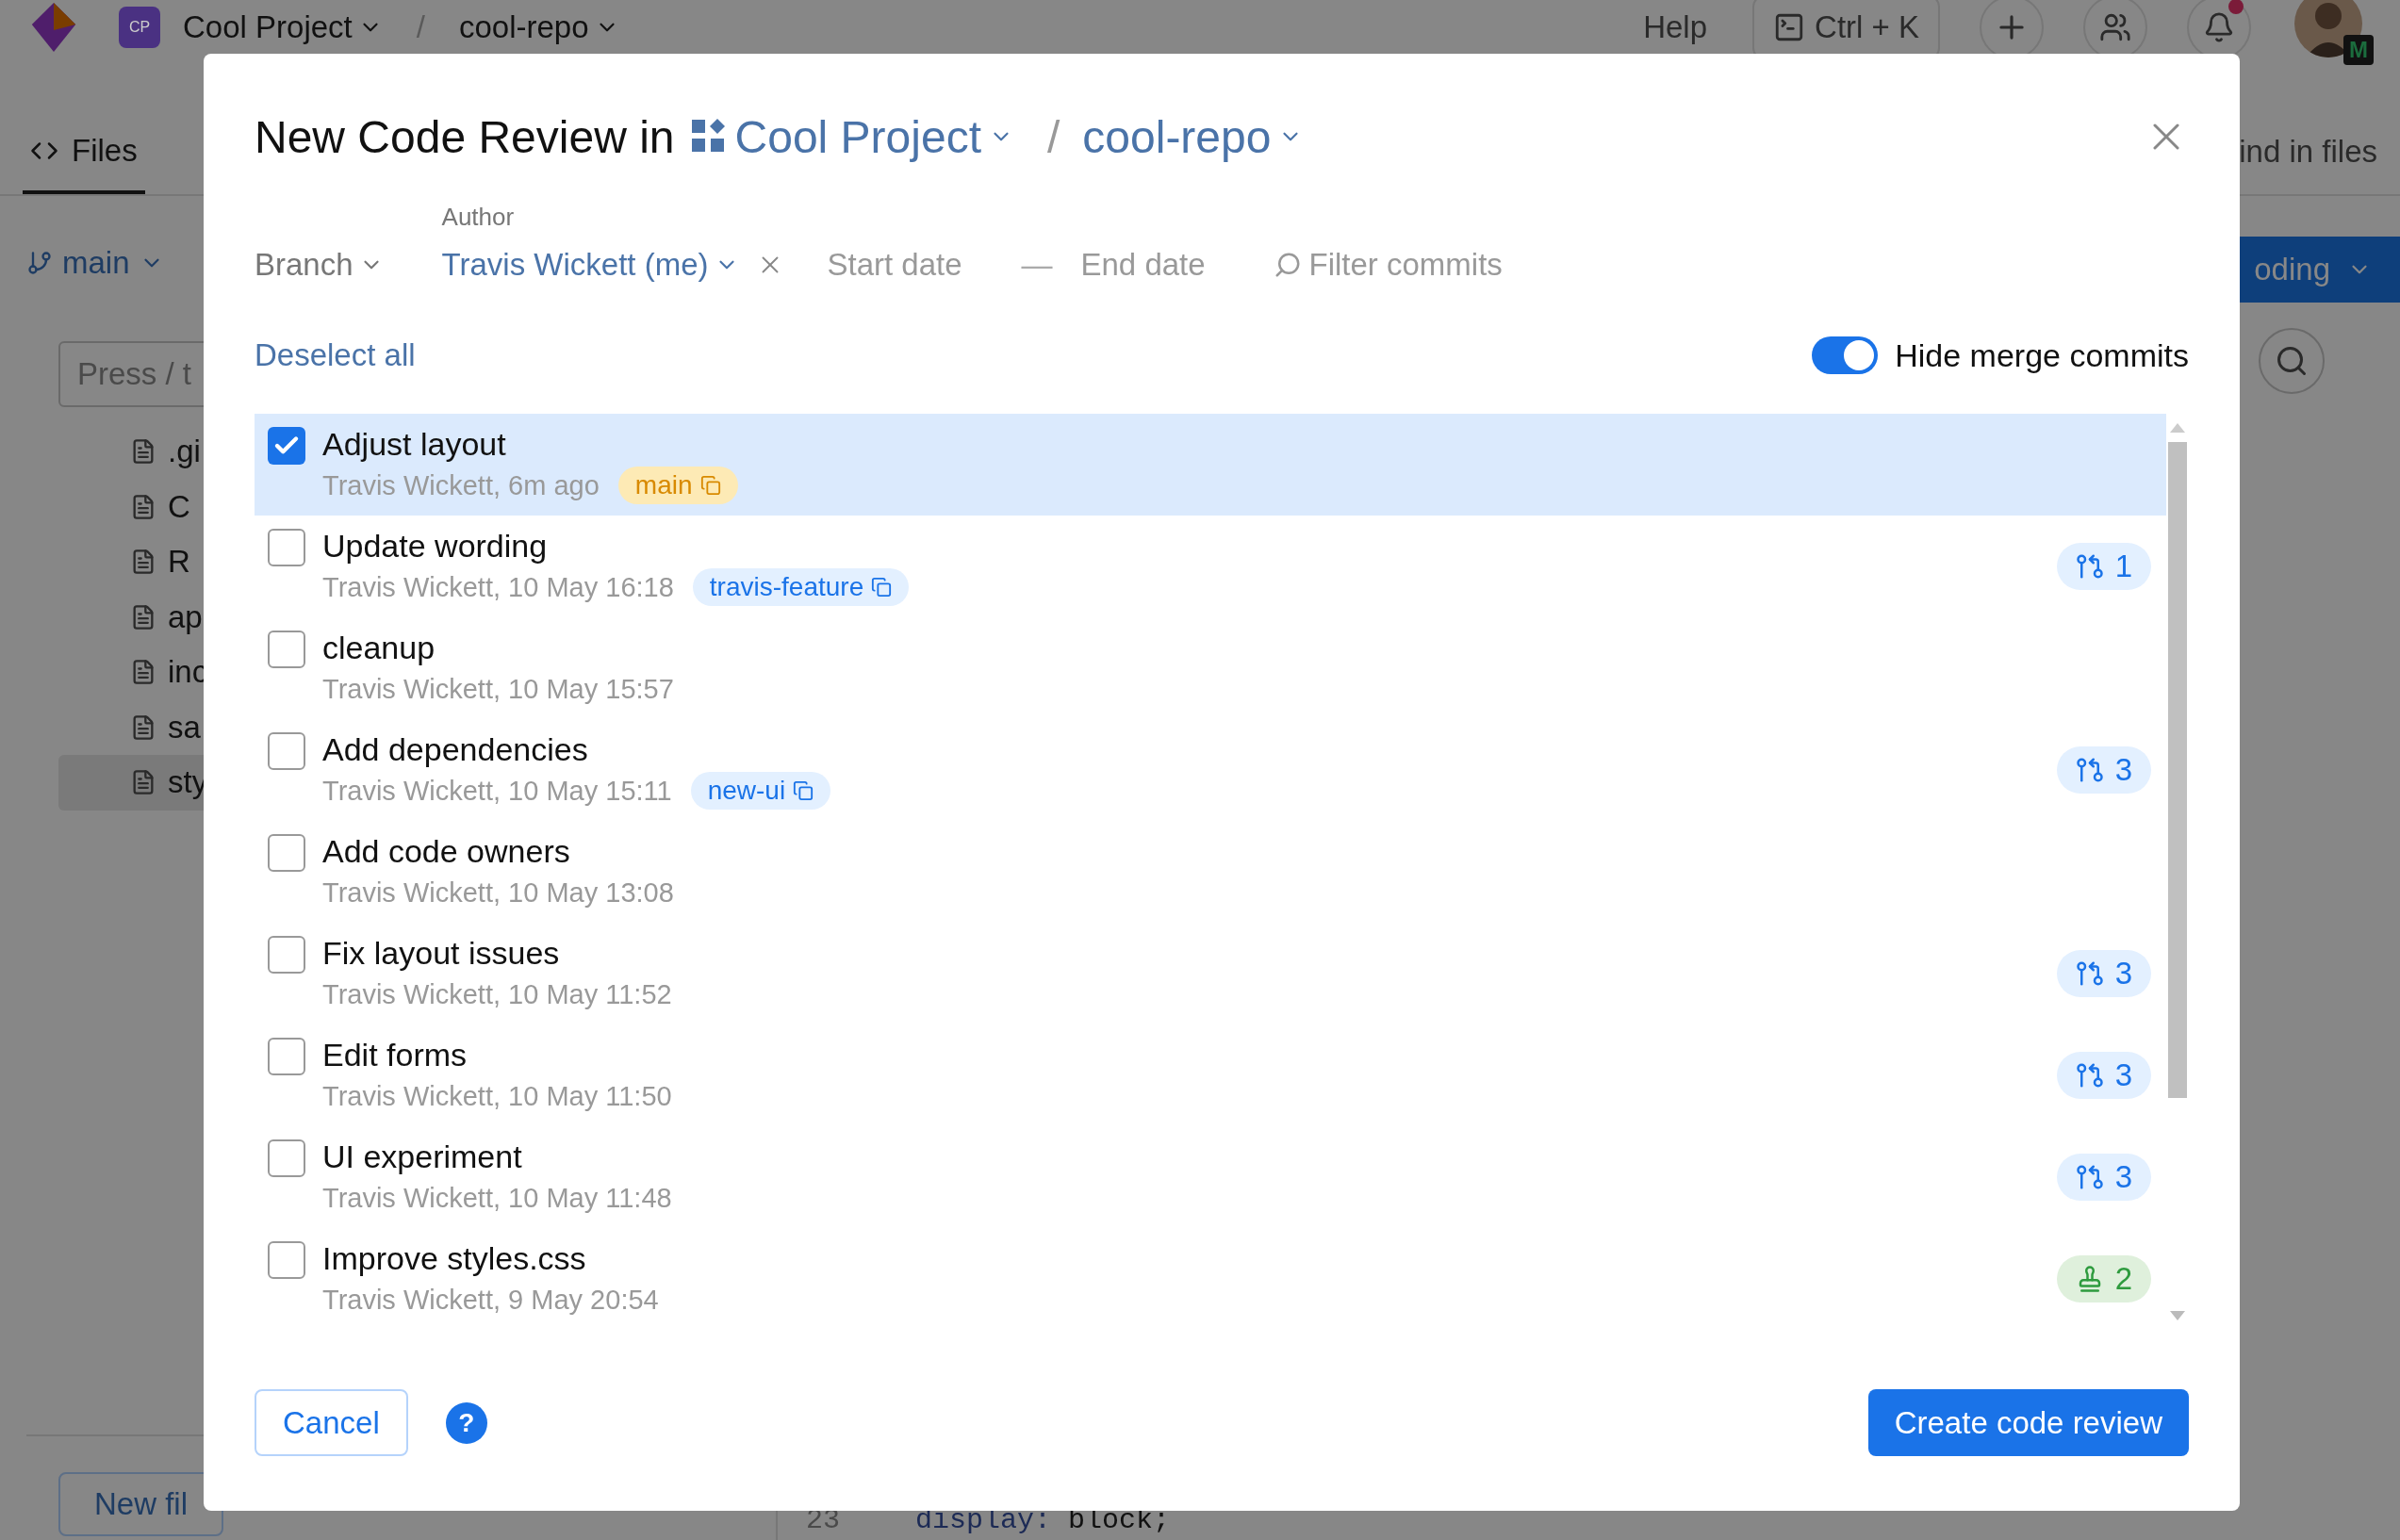 The width and height of the screenshot is (2400, 1540). Describe the element at coordinates (478, 217) in the screenshot. I see `author-label: Author` at that location.